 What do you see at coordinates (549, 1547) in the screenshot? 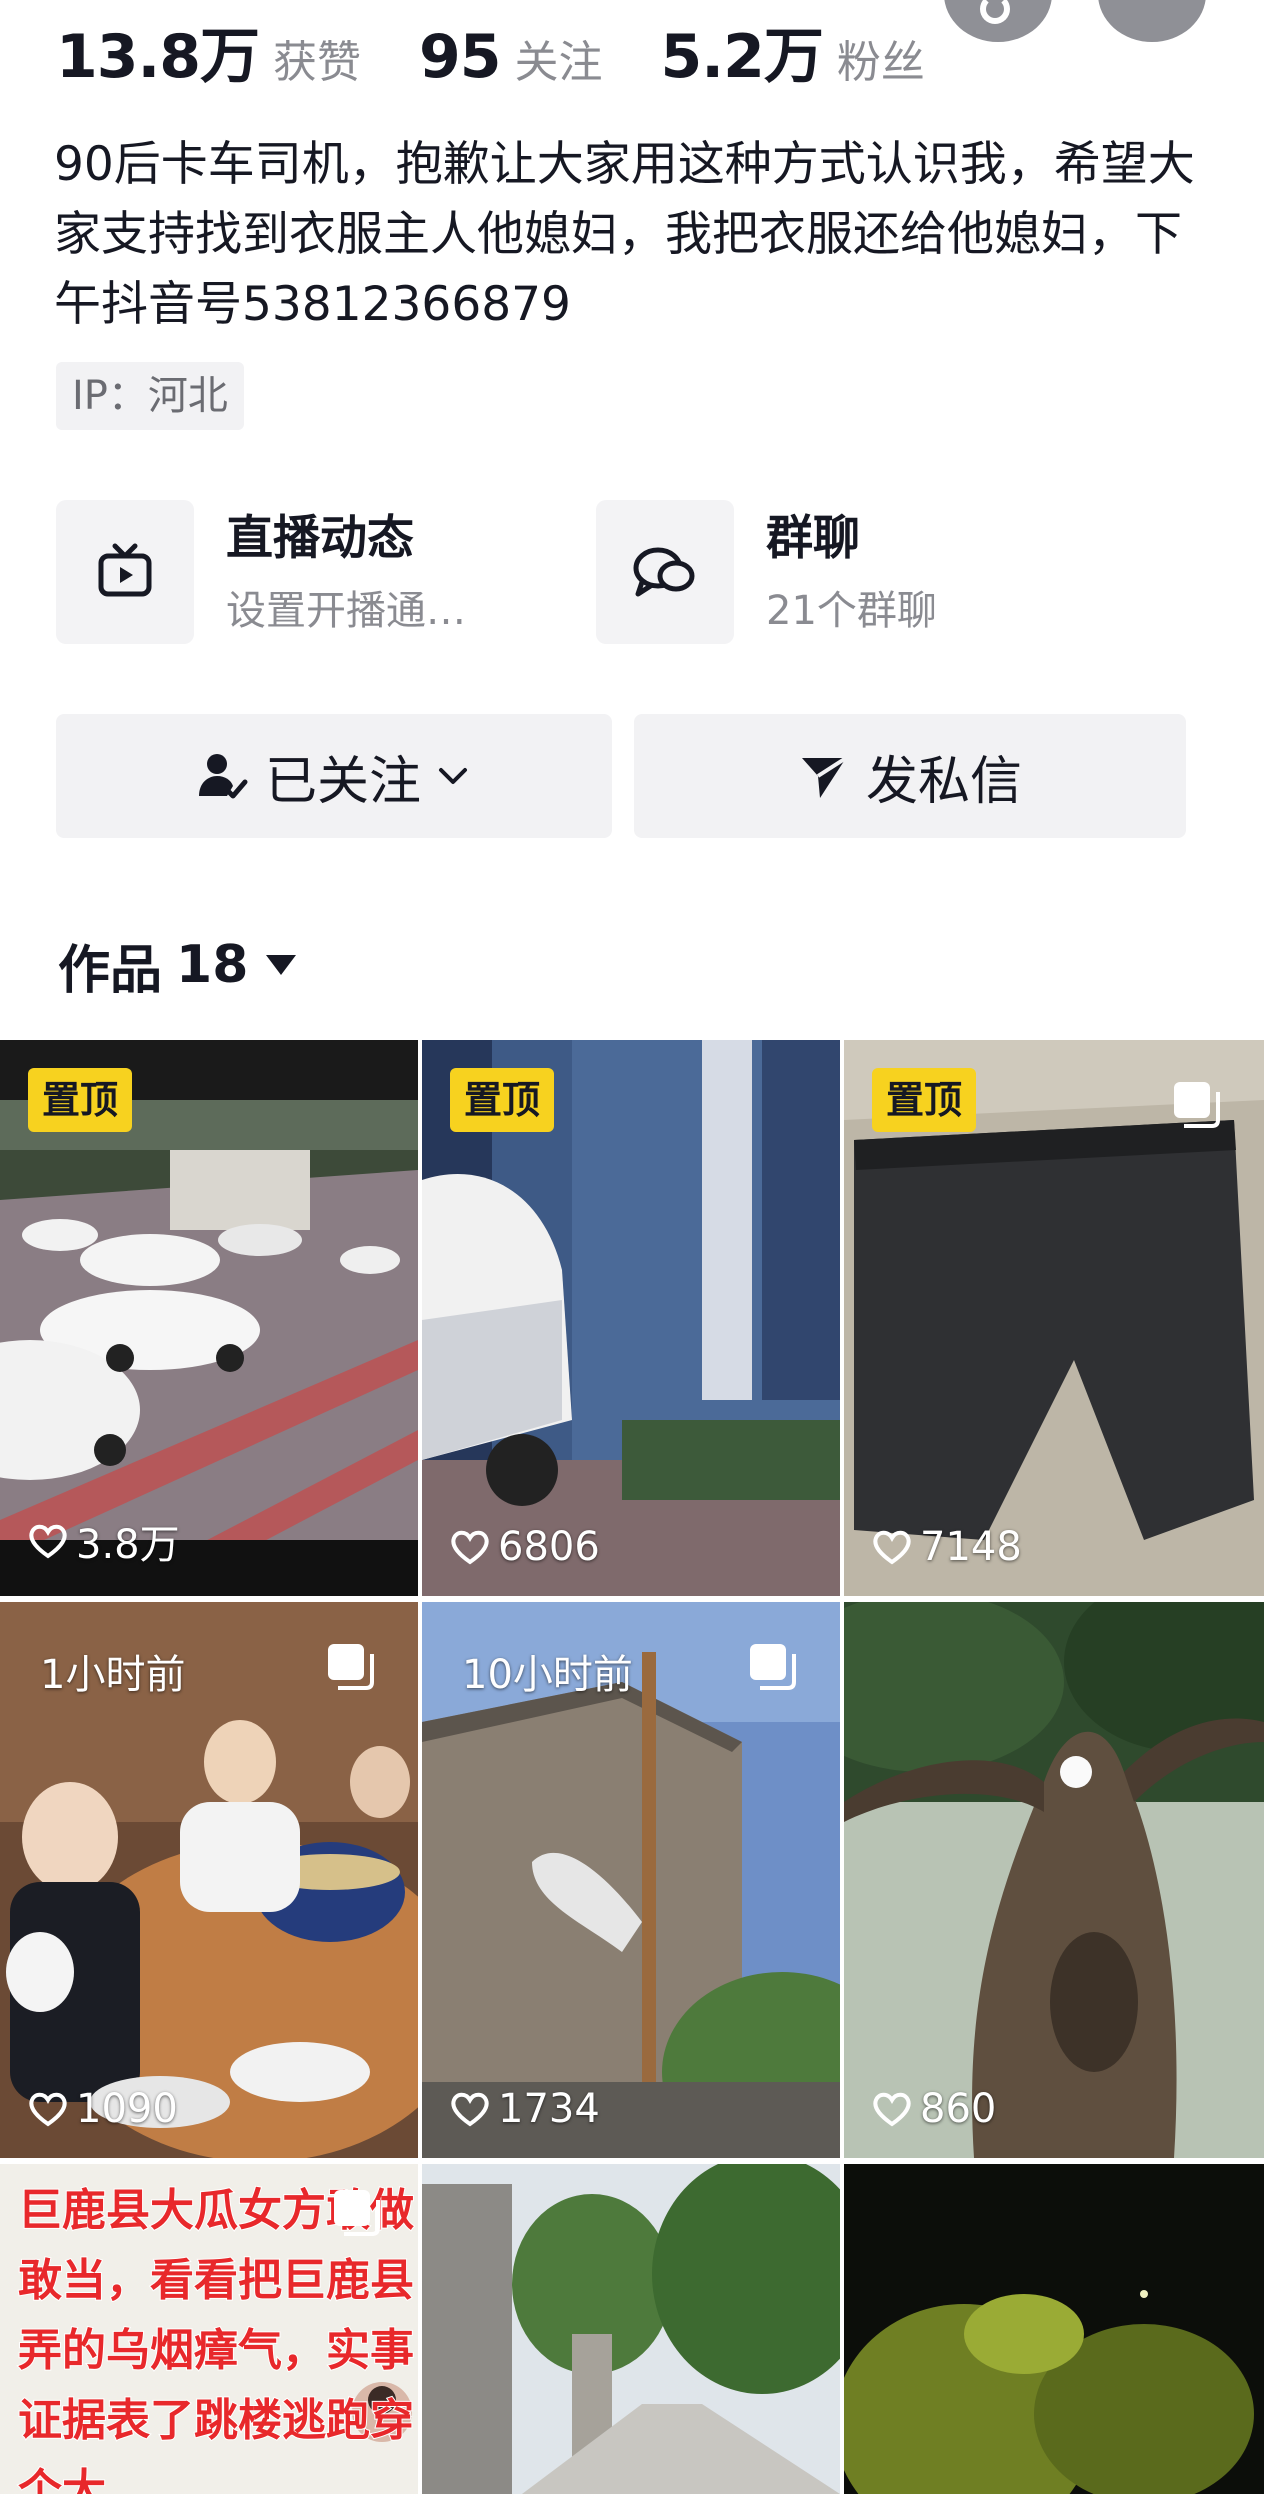
I see `like-count-value: 6806` at bounding box center [549, 1547].